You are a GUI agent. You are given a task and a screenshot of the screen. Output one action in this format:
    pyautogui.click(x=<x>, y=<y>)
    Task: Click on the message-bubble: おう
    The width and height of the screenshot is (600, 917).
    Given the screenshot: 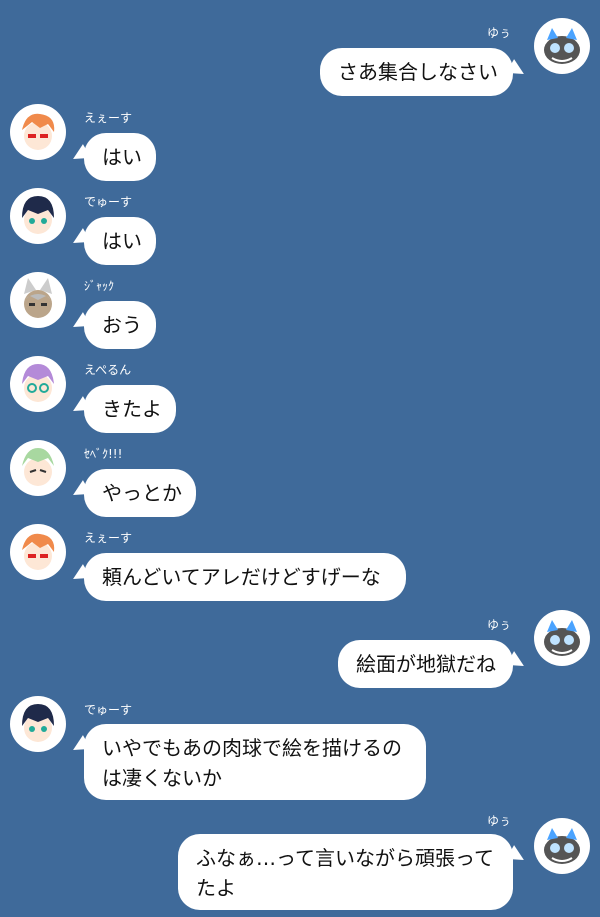 What is the action you would take?
    pyautogui.click(x=120, y=325)
    